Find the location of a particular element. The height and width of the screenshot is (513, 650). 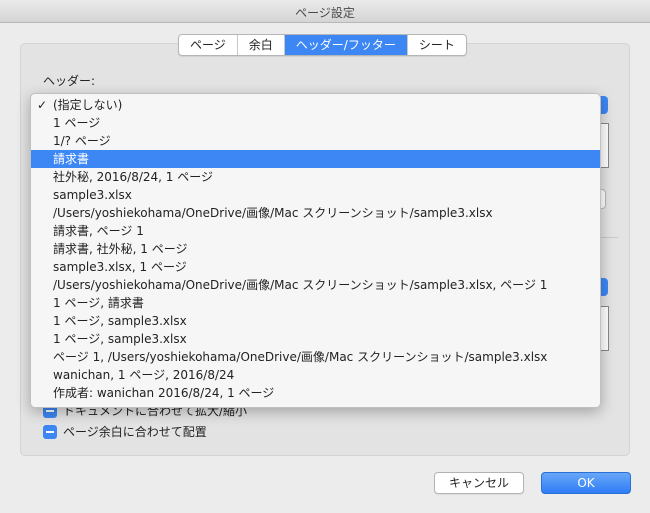

header-option-label: wanichan, 1 ページ, 2016/8/24 is located at coordinates (144, 375).